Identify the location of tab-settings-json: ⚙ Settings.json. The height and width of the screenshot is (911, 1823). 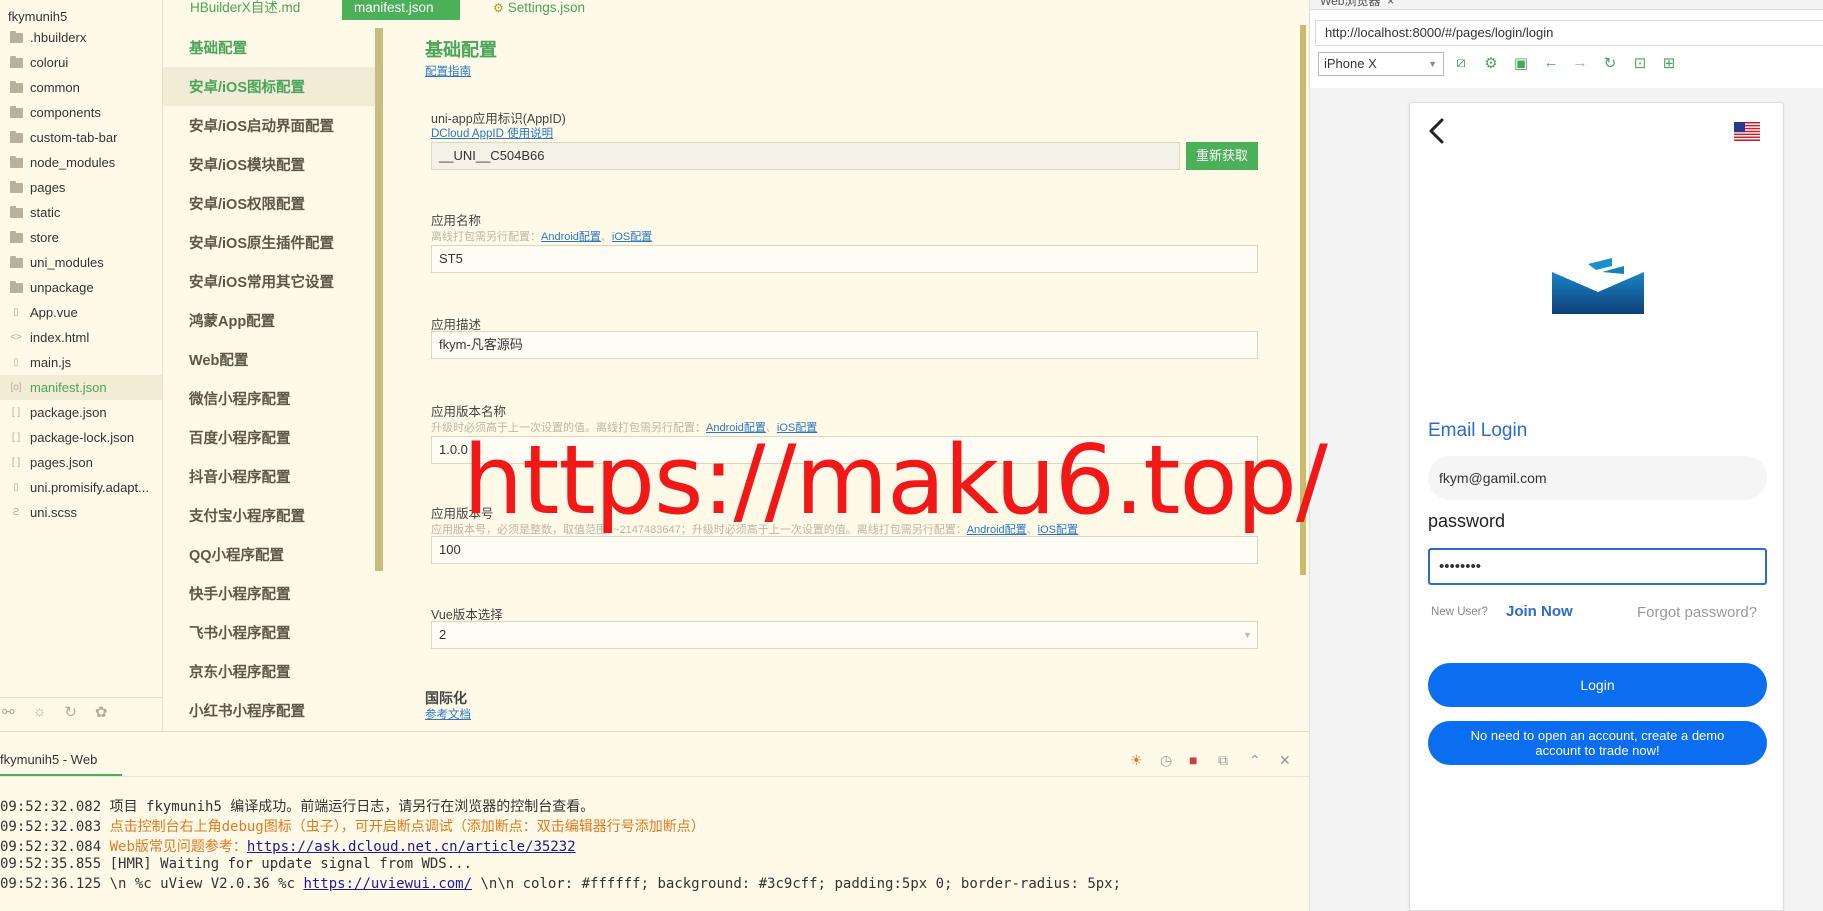
(539, 10).